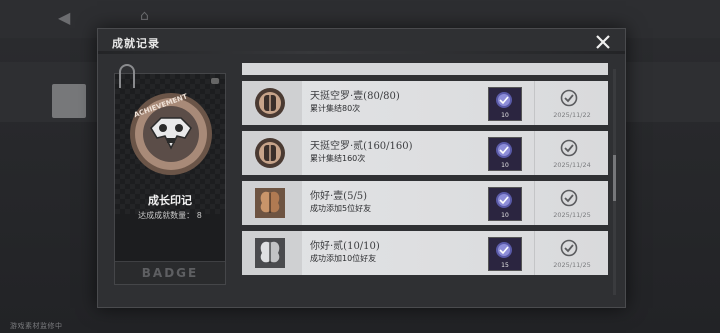  I want to click on achievement-row-partial, so click(425, 69).